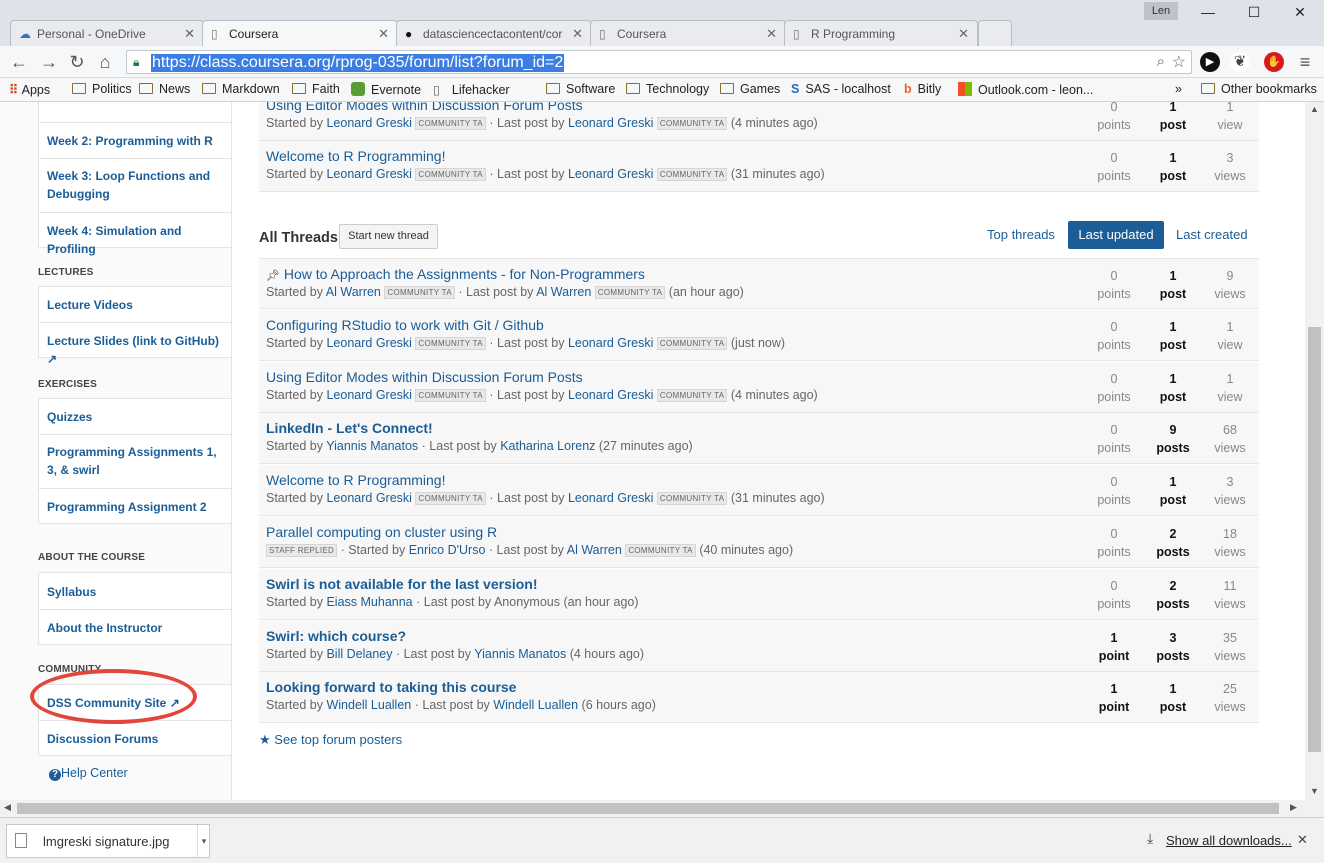 The image size is (1324, 863). I want to click on forward-icon: →, so click(49, 62).